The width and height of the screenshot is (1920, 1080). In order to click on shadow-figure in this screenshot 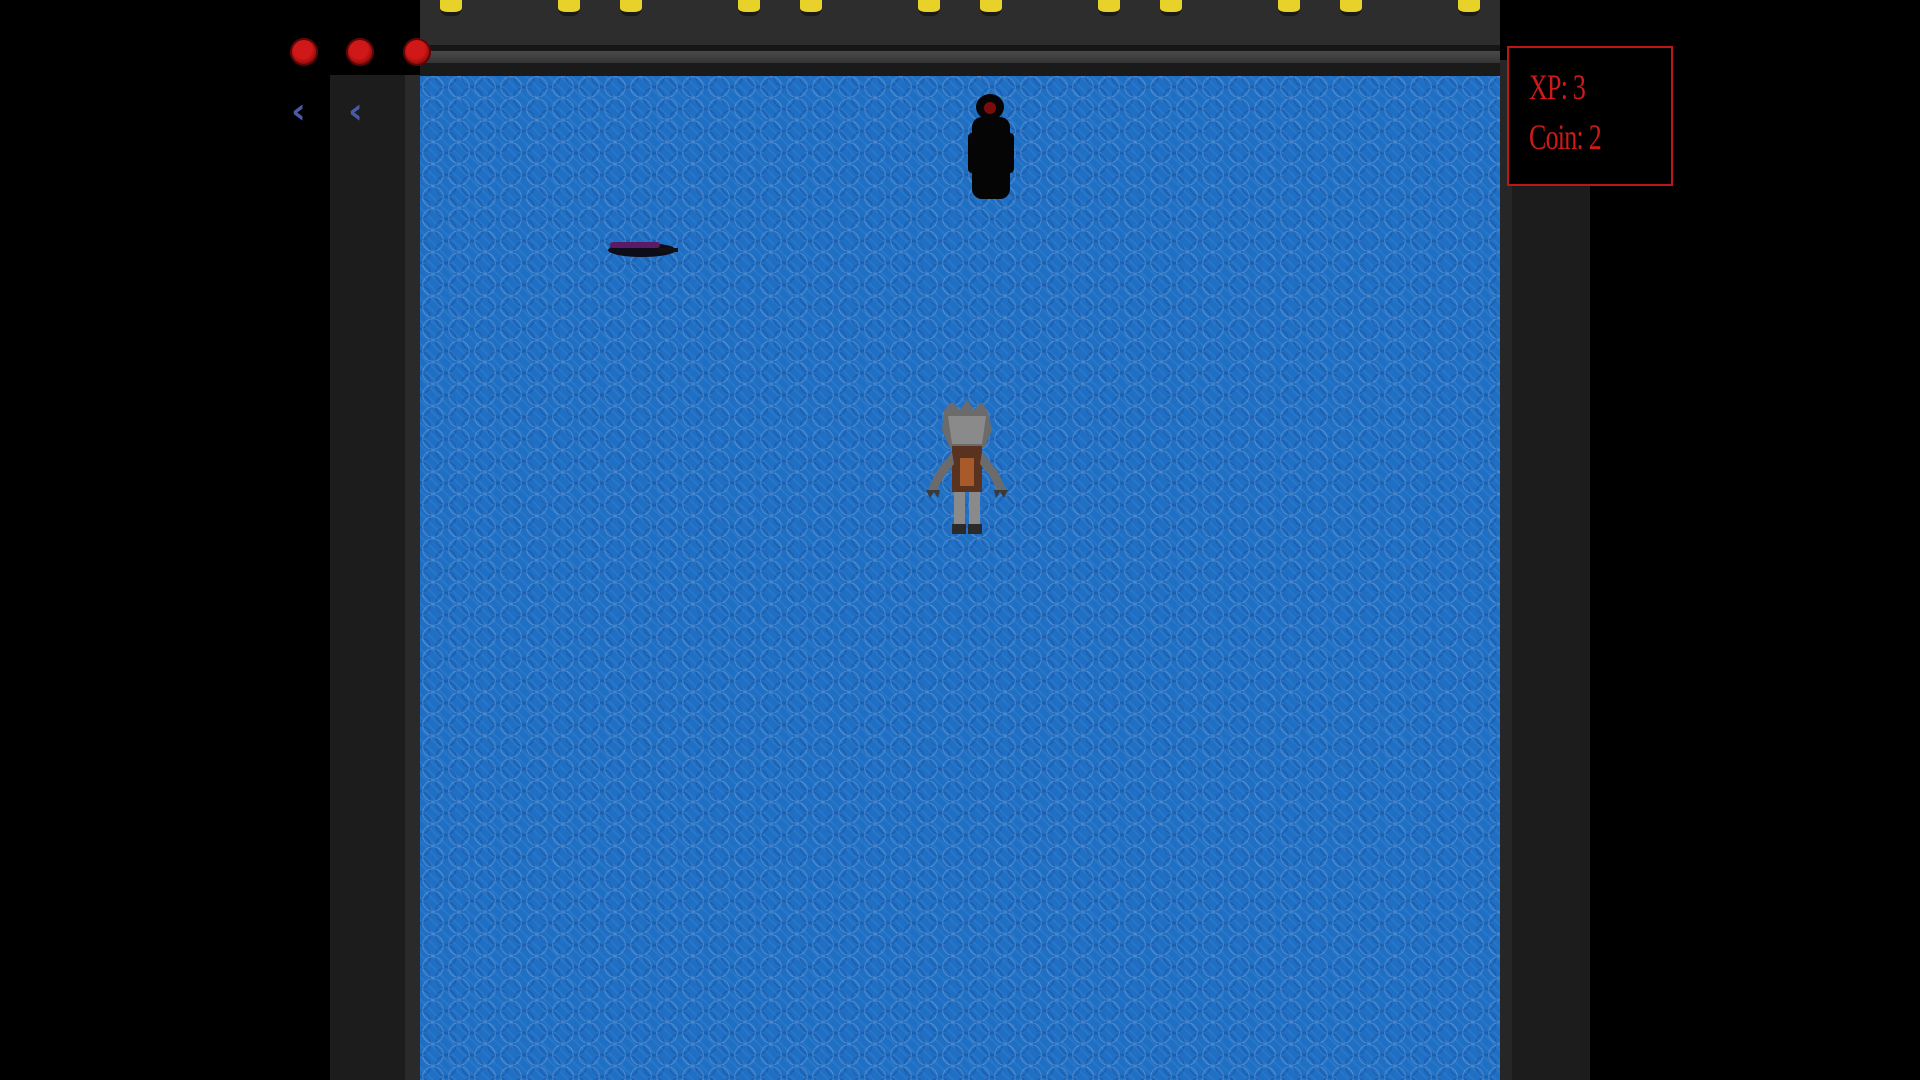, I will do `click(991, 146)`.